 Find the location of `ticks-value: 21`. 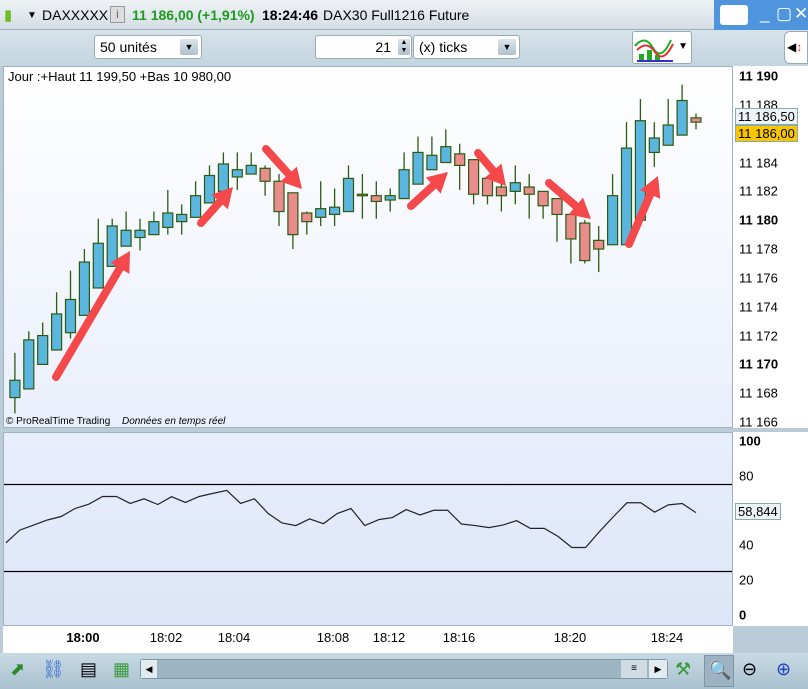

ticks-value: 21 is located at coordinates (383, 47).